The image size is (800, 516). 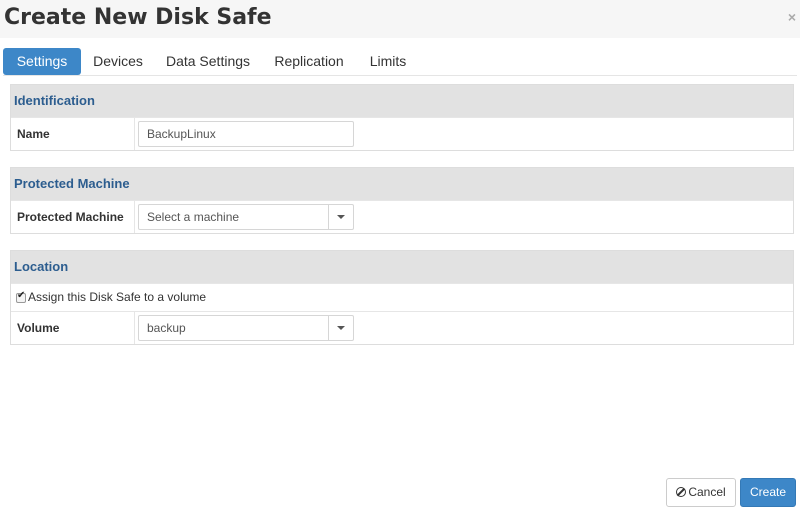 What do you see at coordinates (309, 61) in the screenshot?
I see `tab-replication: Replication` at bounding box center [309, 61].